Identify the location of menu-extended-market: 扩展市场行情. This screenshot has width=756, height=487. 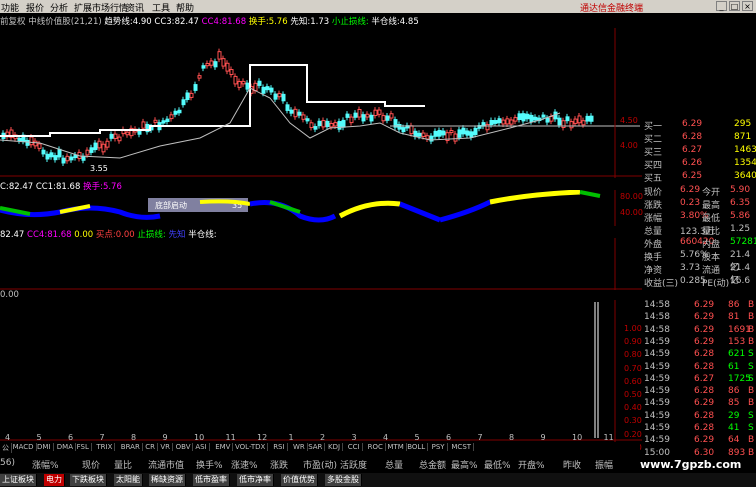
(101, 7).